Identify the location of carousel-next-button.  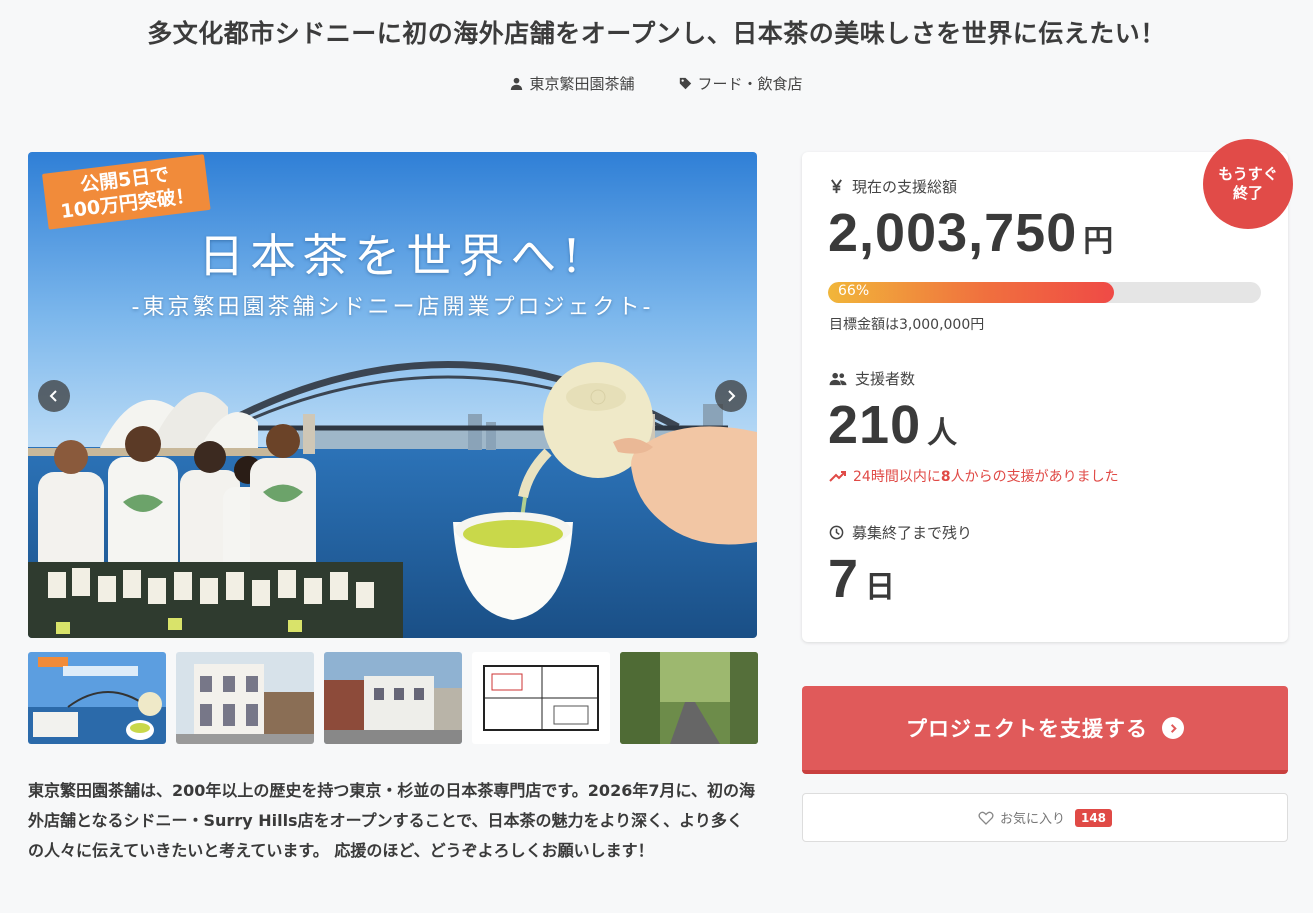
(731, 396).